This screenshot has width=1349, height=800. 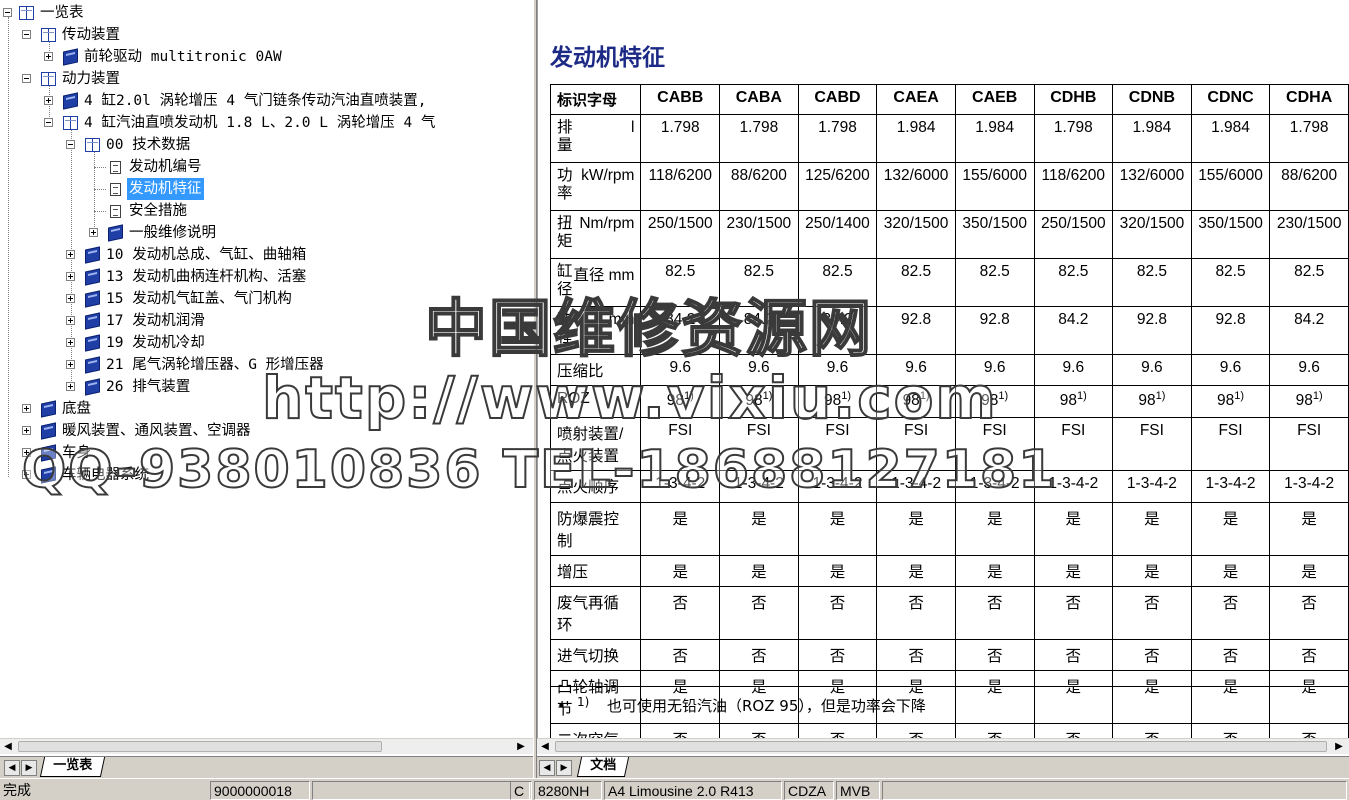 What do you see at coordinates (1309, 175) in the screenshot?
I see `cell-value: 88/6200` at bounding box center [1309, 175].